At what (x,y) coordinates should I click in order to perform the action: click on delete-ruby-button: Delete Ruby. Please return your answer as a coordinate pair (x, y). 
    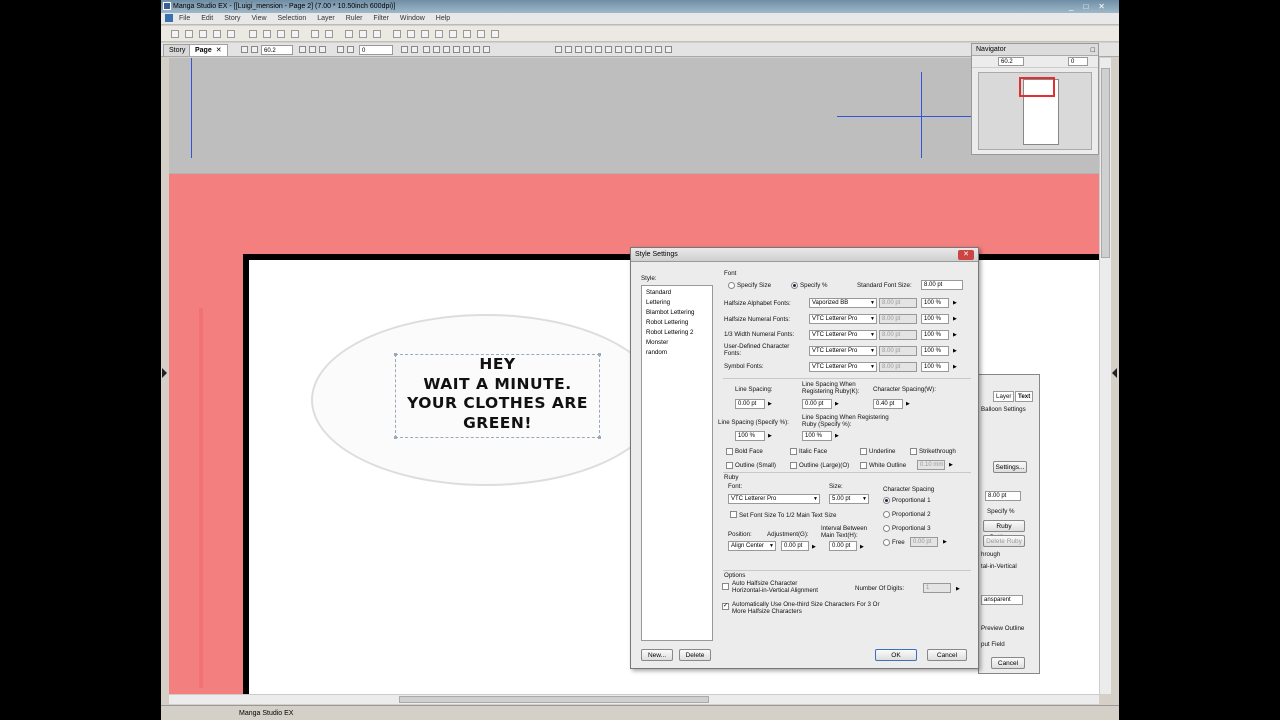
    Looking at the image, I should click on (1004, 541).